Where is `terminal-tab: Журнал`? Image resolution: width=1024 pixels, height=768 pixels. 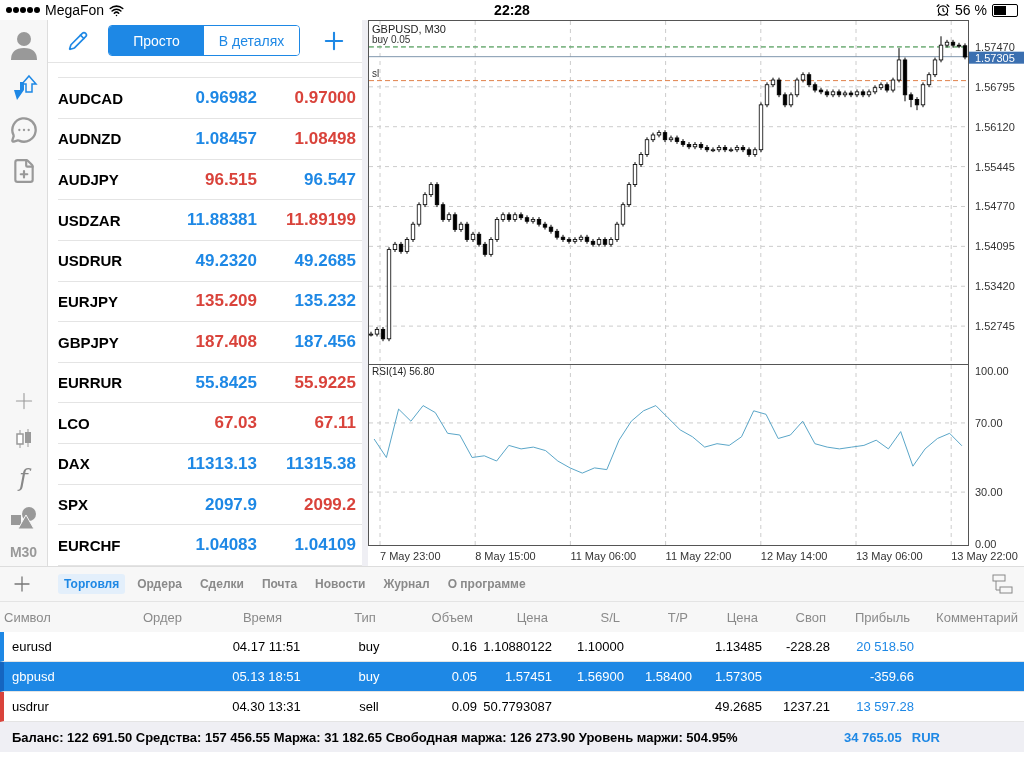 terminal-tab: Журнал is located at coordinates (406, 584).